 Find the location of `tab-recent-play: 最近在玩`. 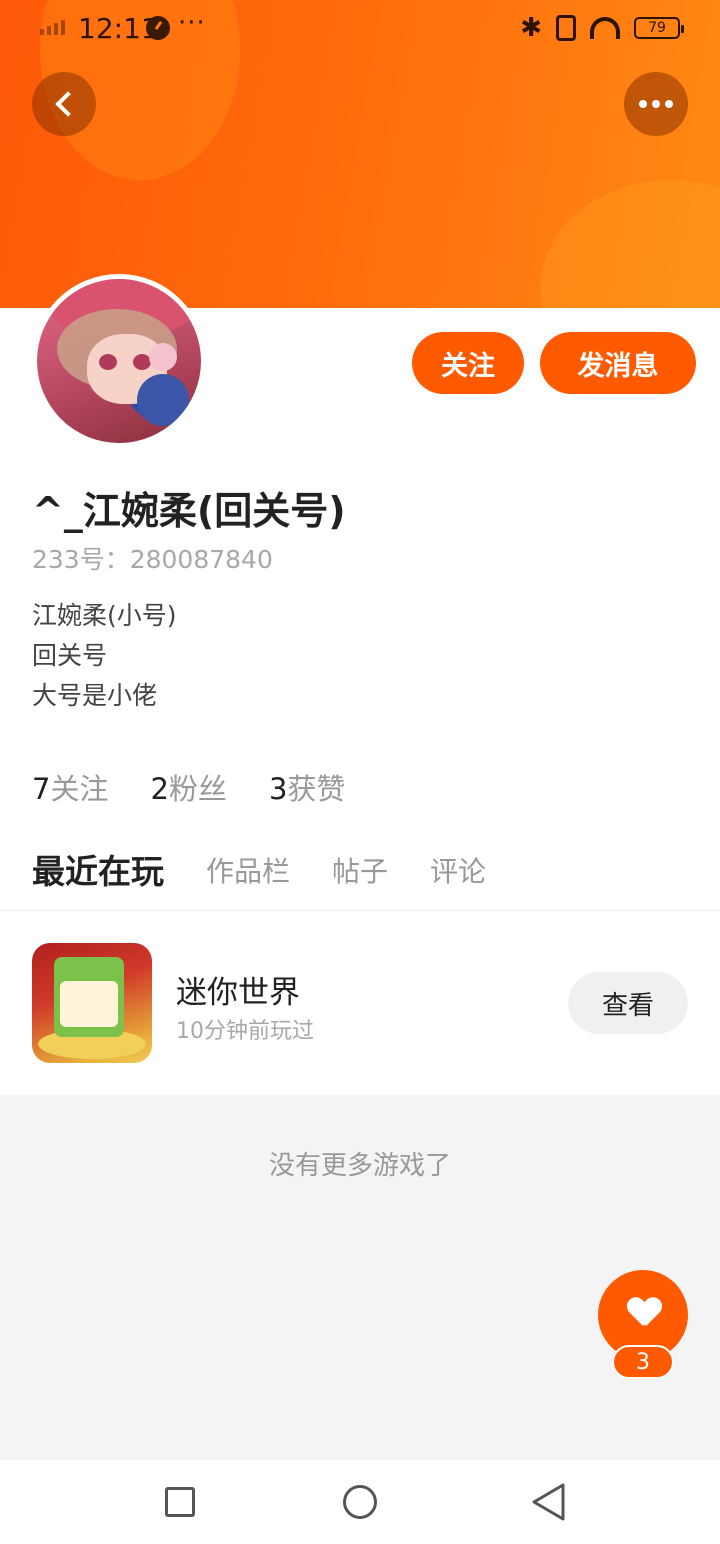

tab-recent-play: 最近在玩 is located at coordinates (98, 883).